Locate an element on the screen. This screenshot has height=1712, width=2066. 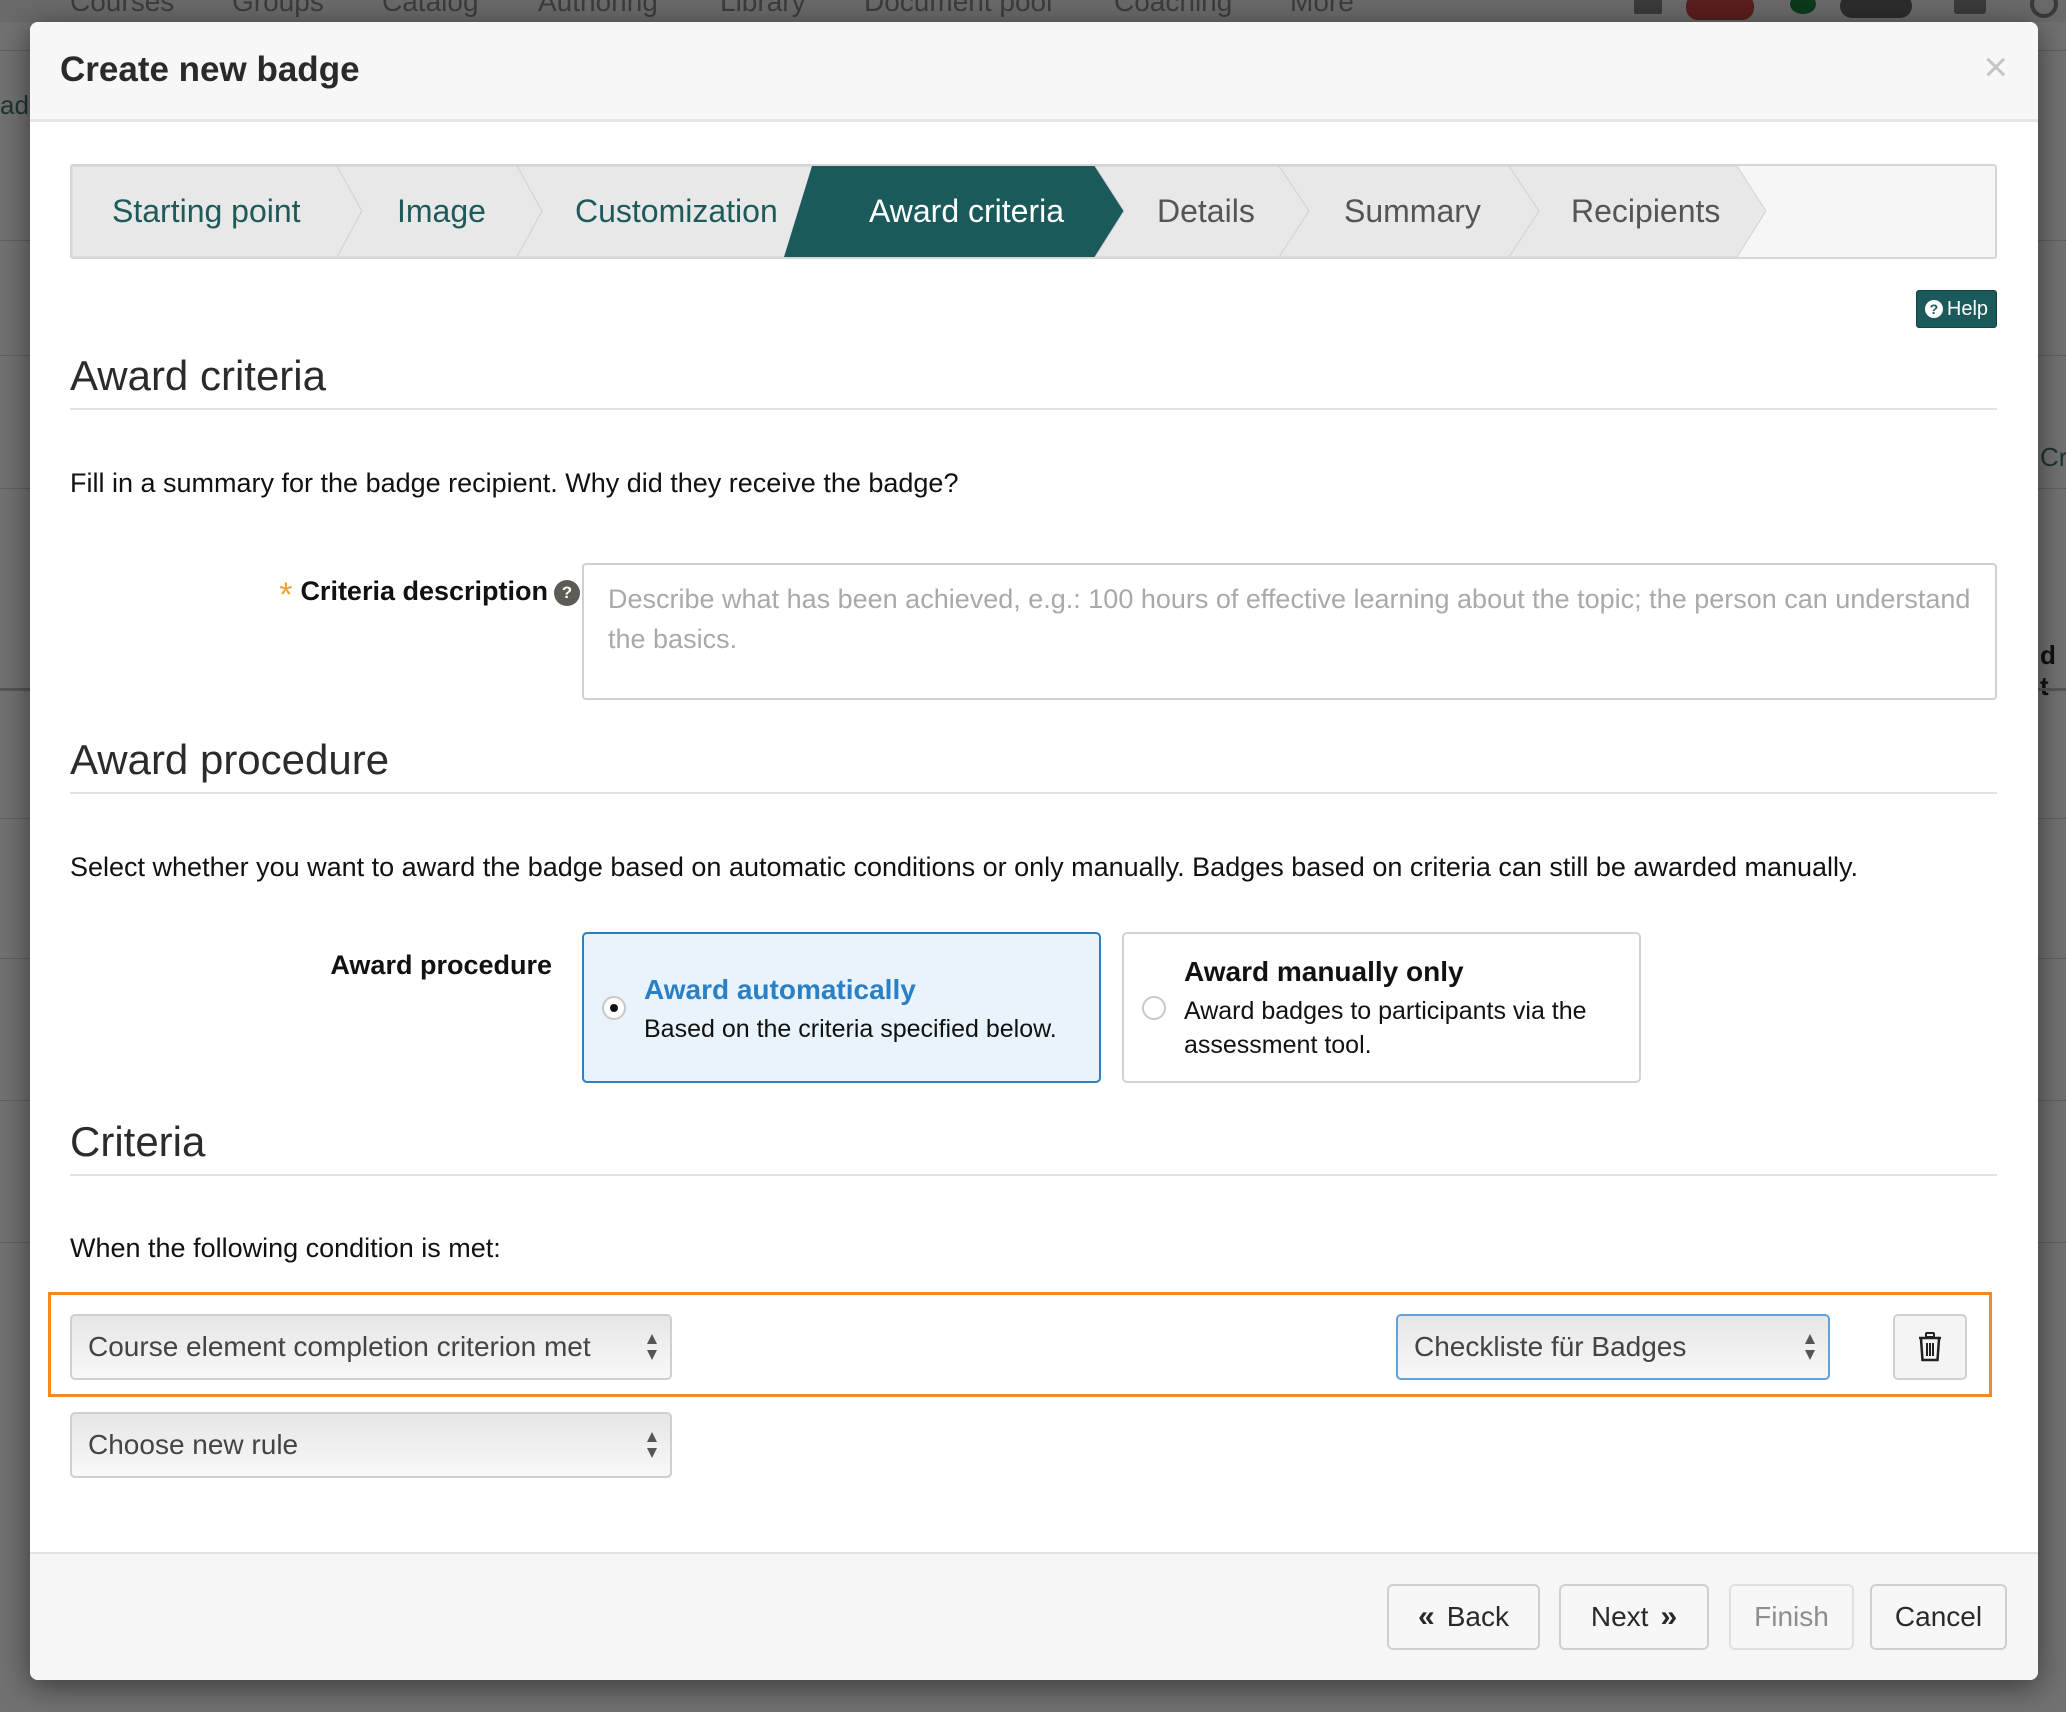
help-label: Help is located at coordinates (1967, 308).